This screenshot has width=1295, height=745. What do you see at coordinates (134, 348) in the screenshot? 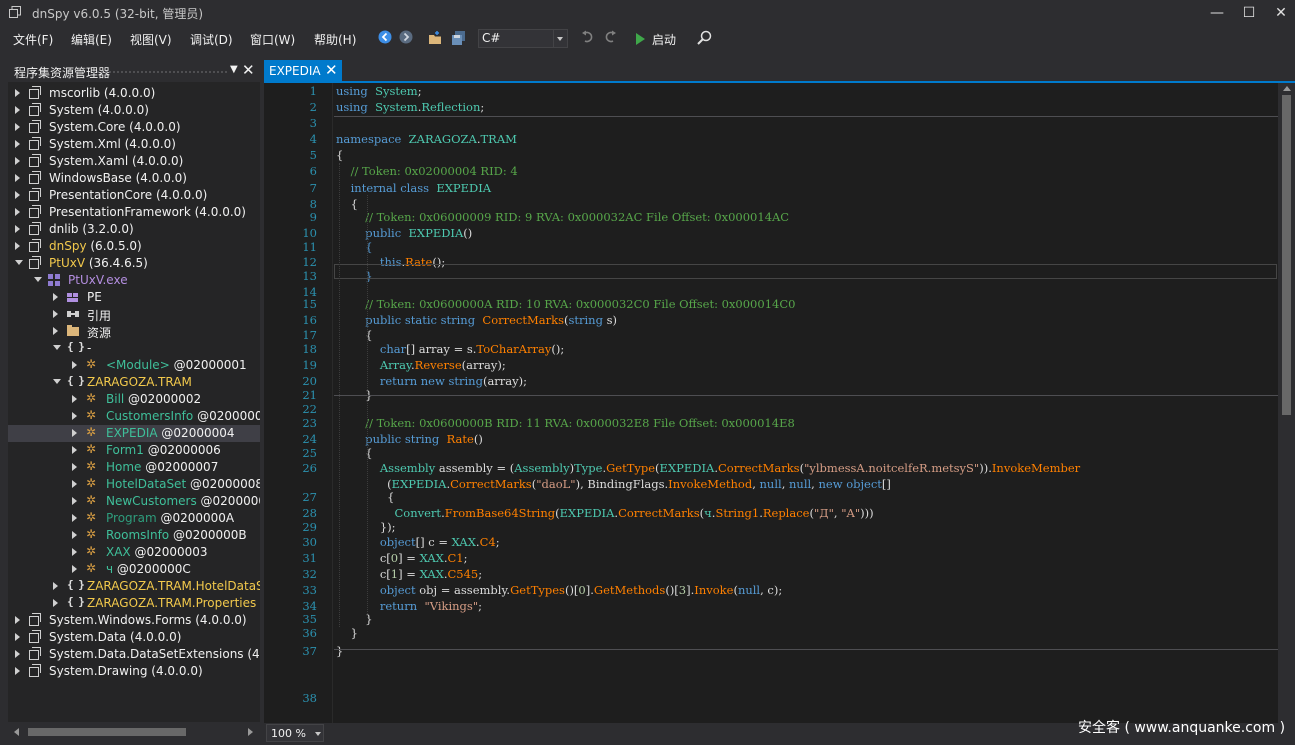
I see `tree-item: { } -` at bounding box center [134, 348].